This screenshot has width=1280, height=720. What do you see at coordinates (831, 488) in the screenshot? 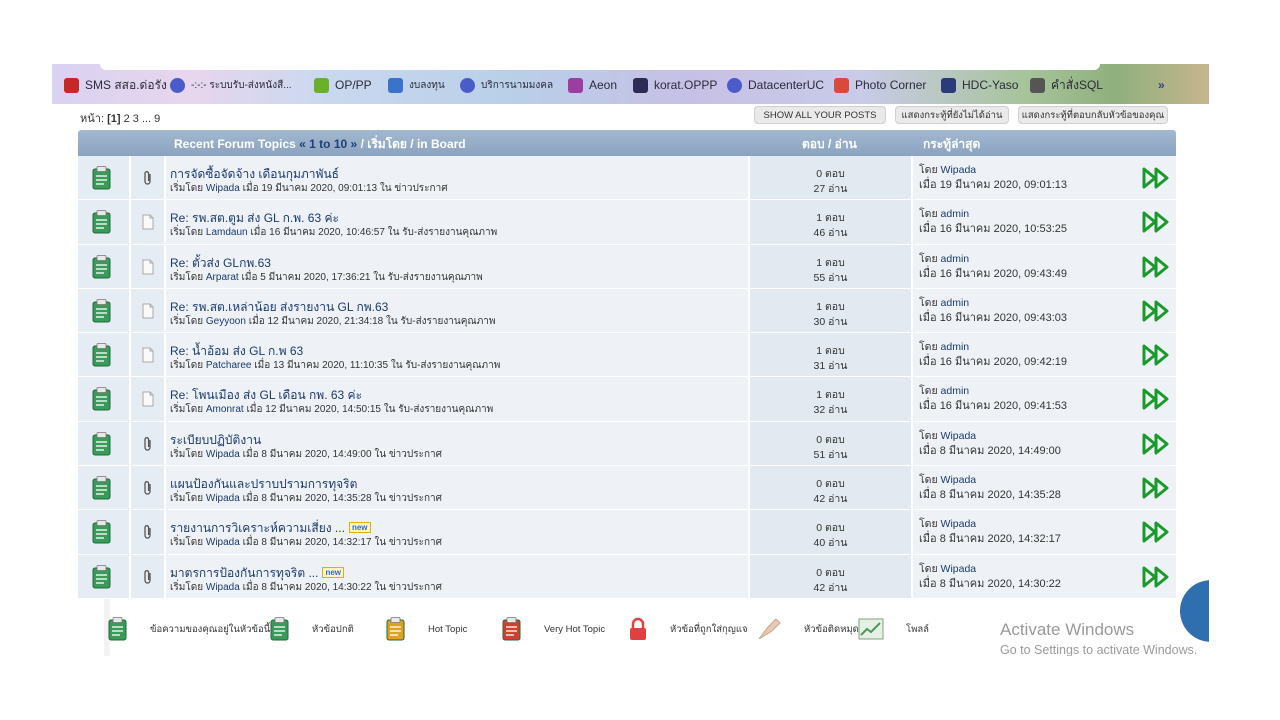
I see `stats-cell: 0 ตอบ 42 อ่าน` at bounding box center [831, 488].